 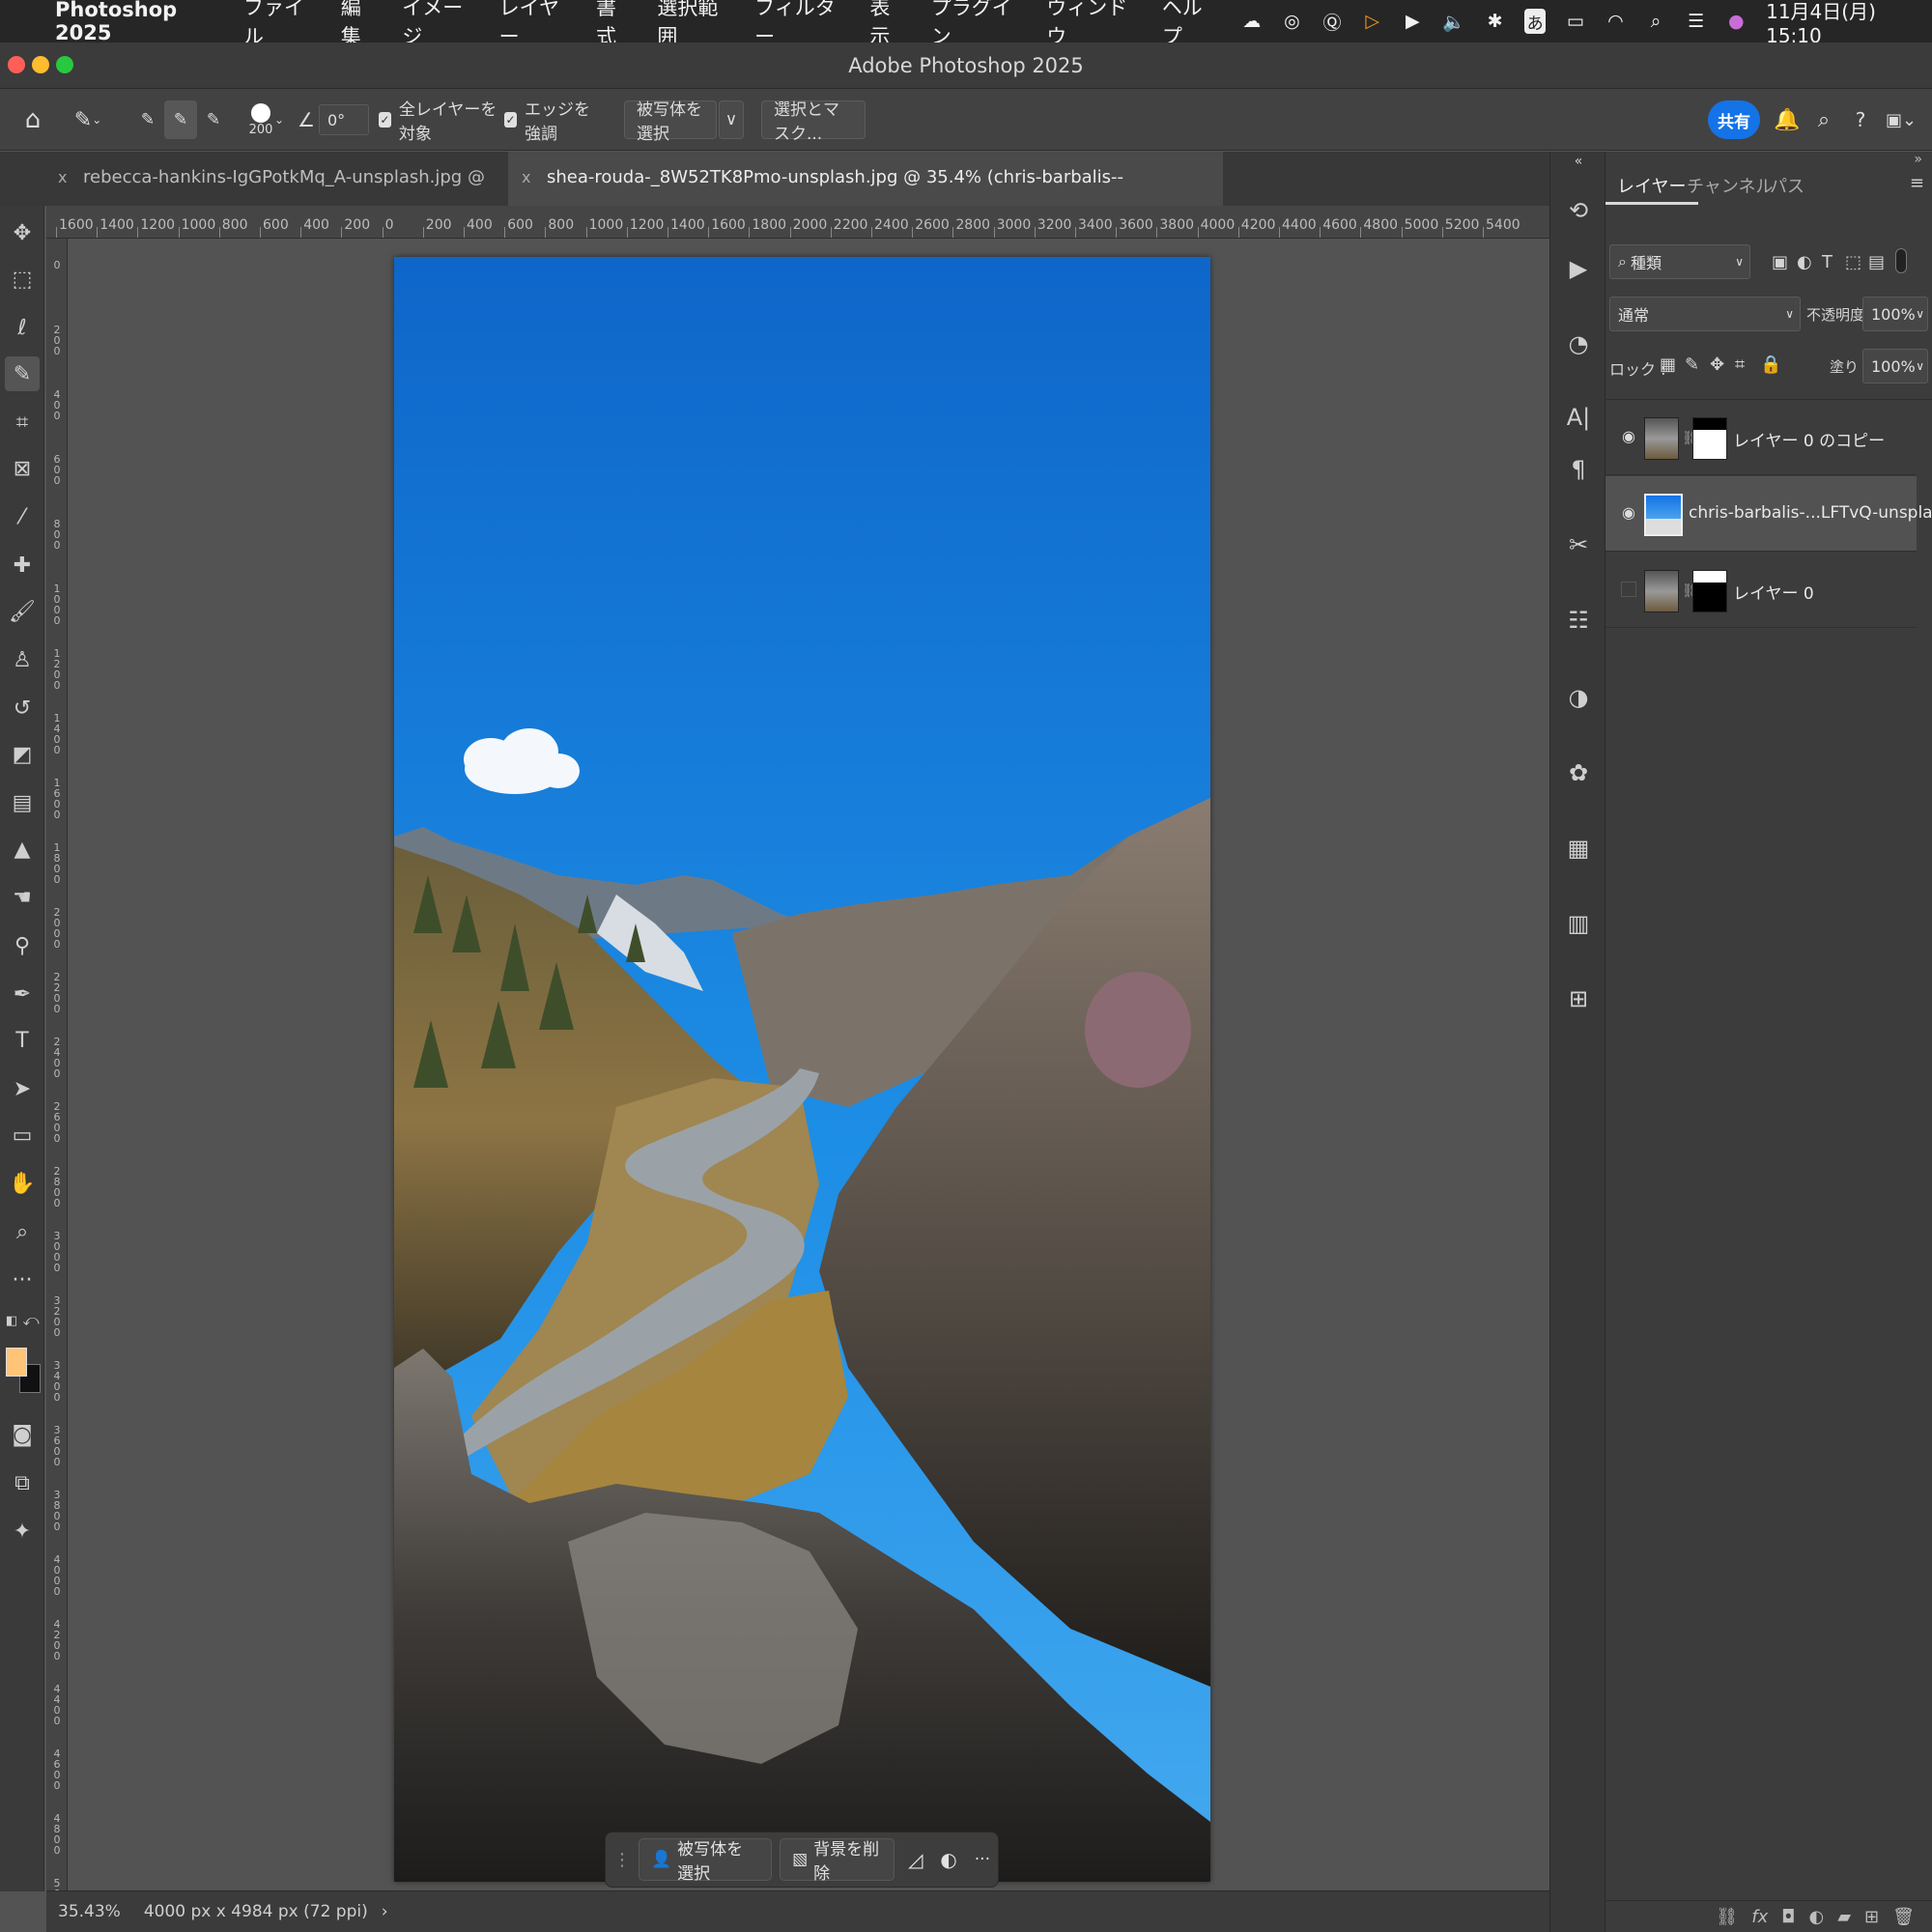 What do you see at coordinates (1578, 544) in the screenshot?
I see `tool-presets-icon: ✂` at bounding box center [1578, 544].